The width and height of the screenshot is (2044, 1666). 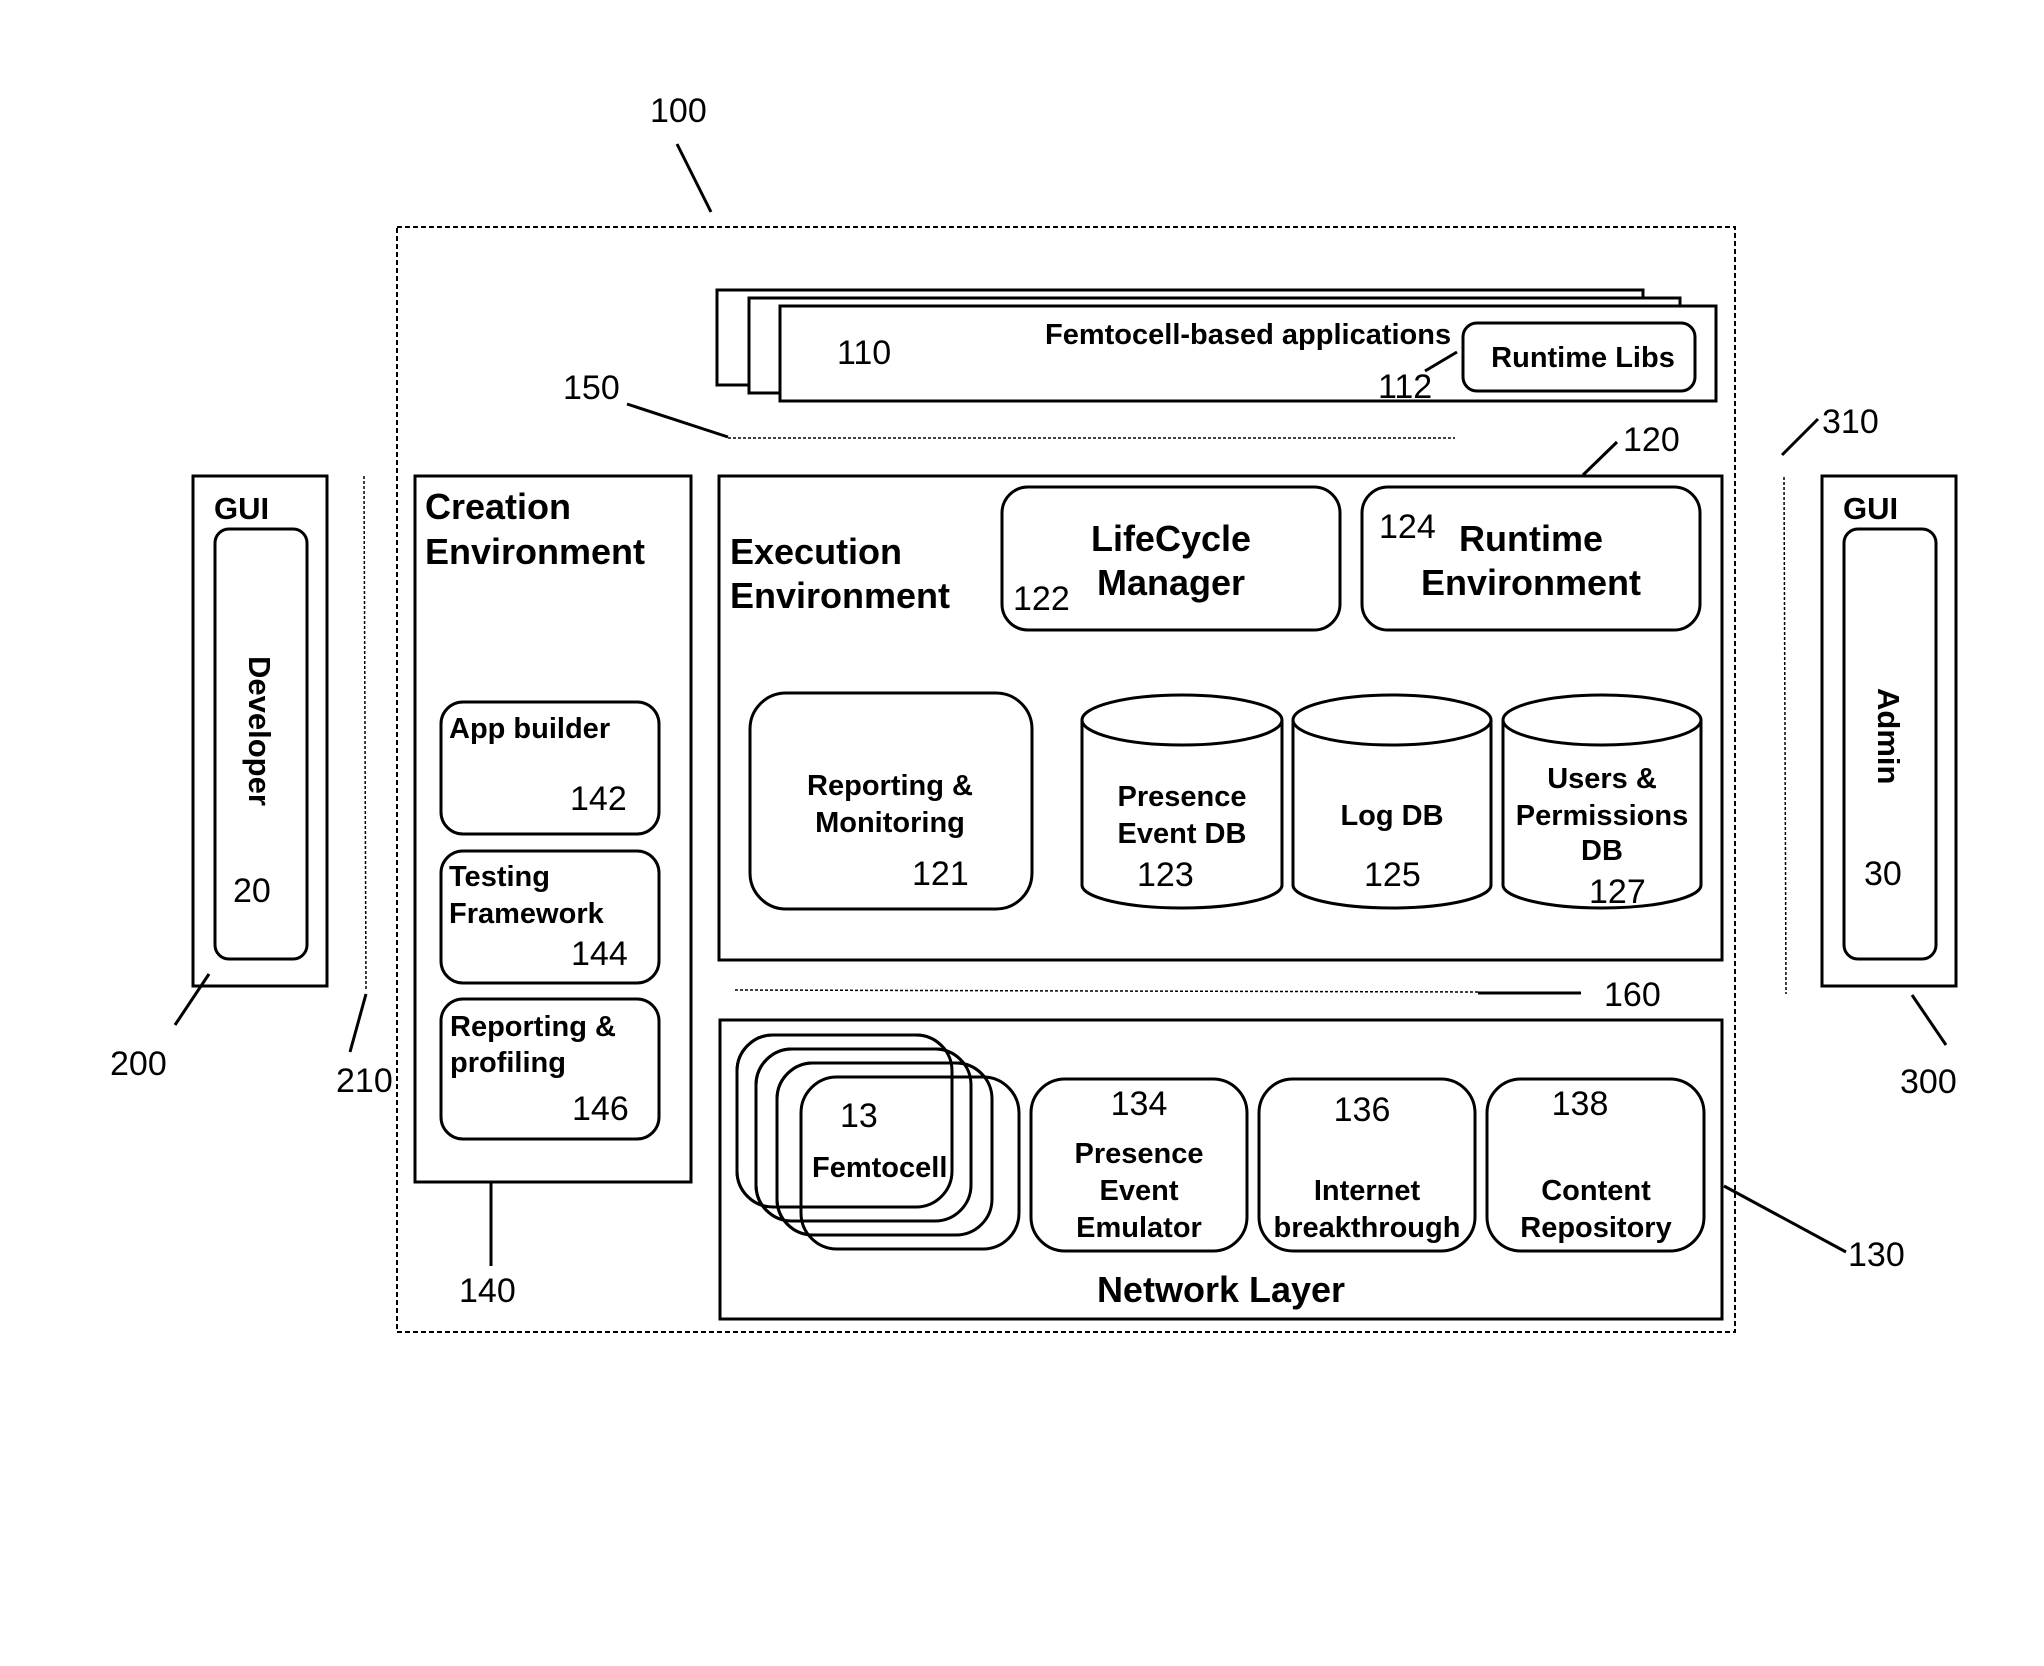 I want to click on db-users-ref: 127, so click(x=1617, y=892).